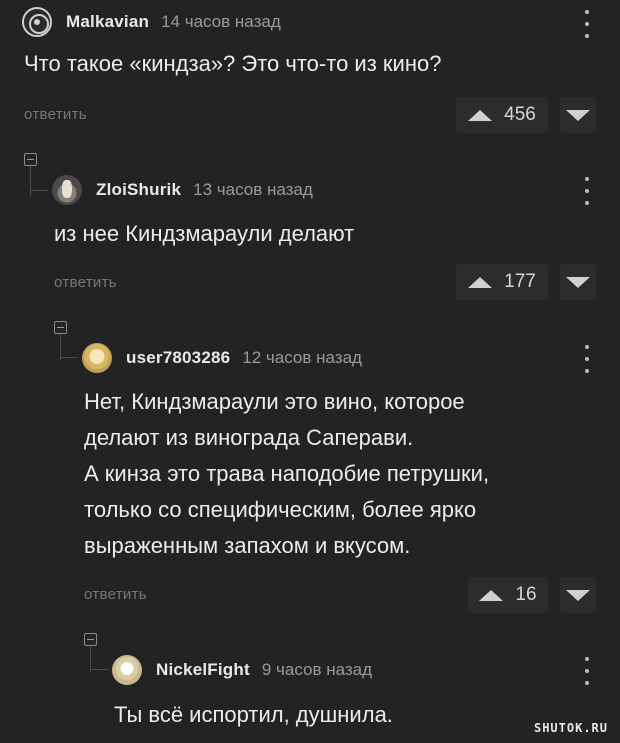  Describe the element at coordinates (182, 190) in the screenshot. I see `comment-header: ZloiShurik 13 часов назад` at that location.